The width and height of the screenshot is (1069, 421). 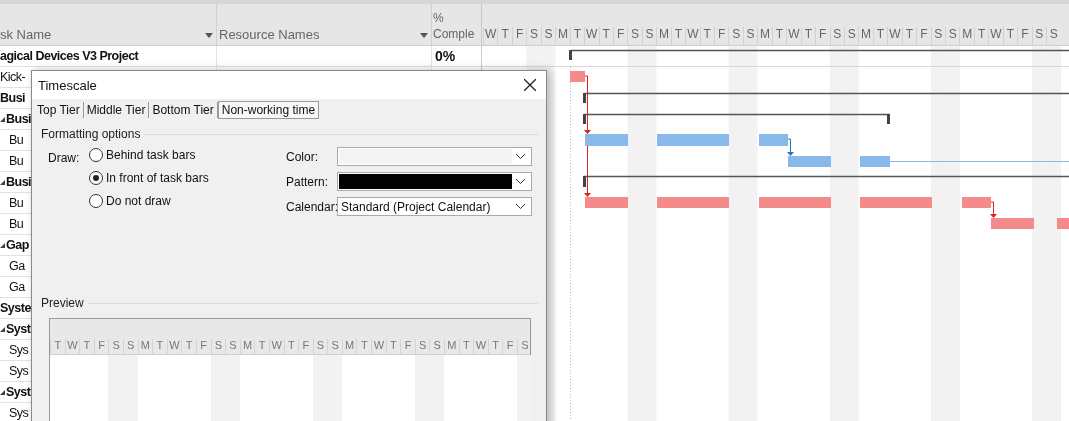 What do you see at coordinates (19, 413) in the screenshot?
I see `task-name: Sys` at bounding box center [19, 413].